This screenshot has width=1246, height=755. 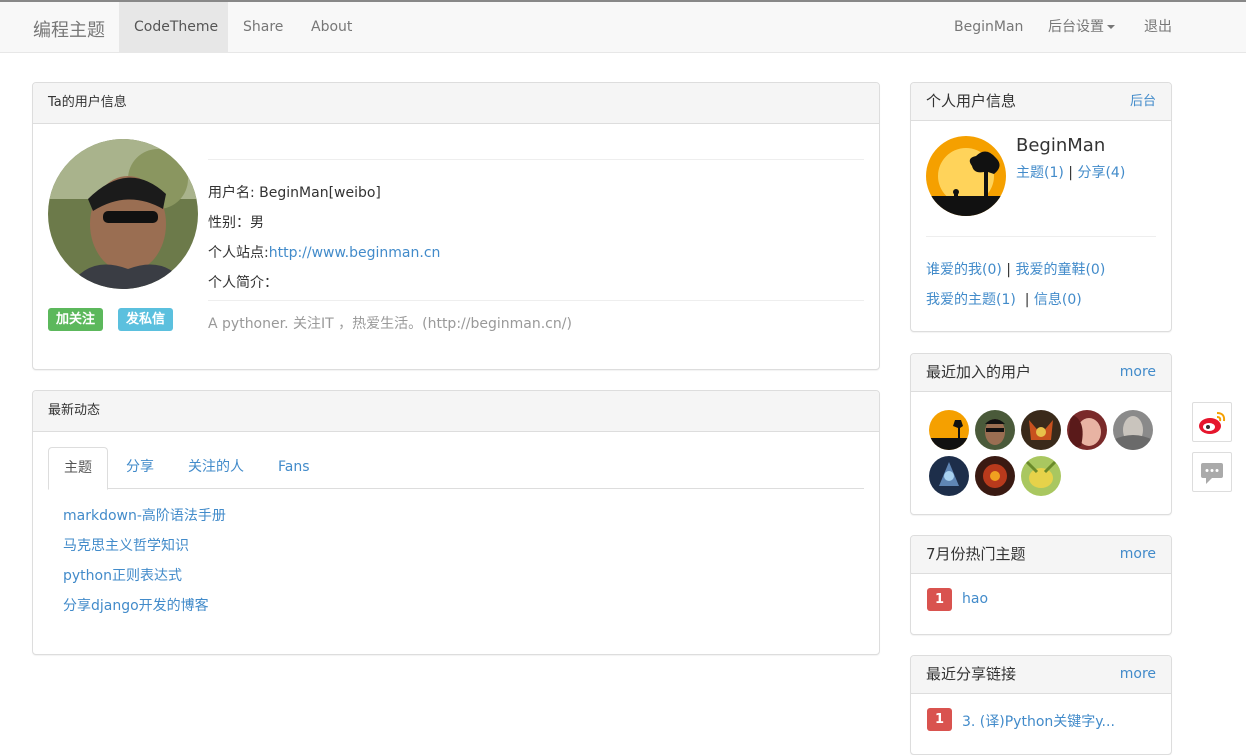 I want to click on panel-heading: 最近分享链接 more, so click(x=1041, y=675).